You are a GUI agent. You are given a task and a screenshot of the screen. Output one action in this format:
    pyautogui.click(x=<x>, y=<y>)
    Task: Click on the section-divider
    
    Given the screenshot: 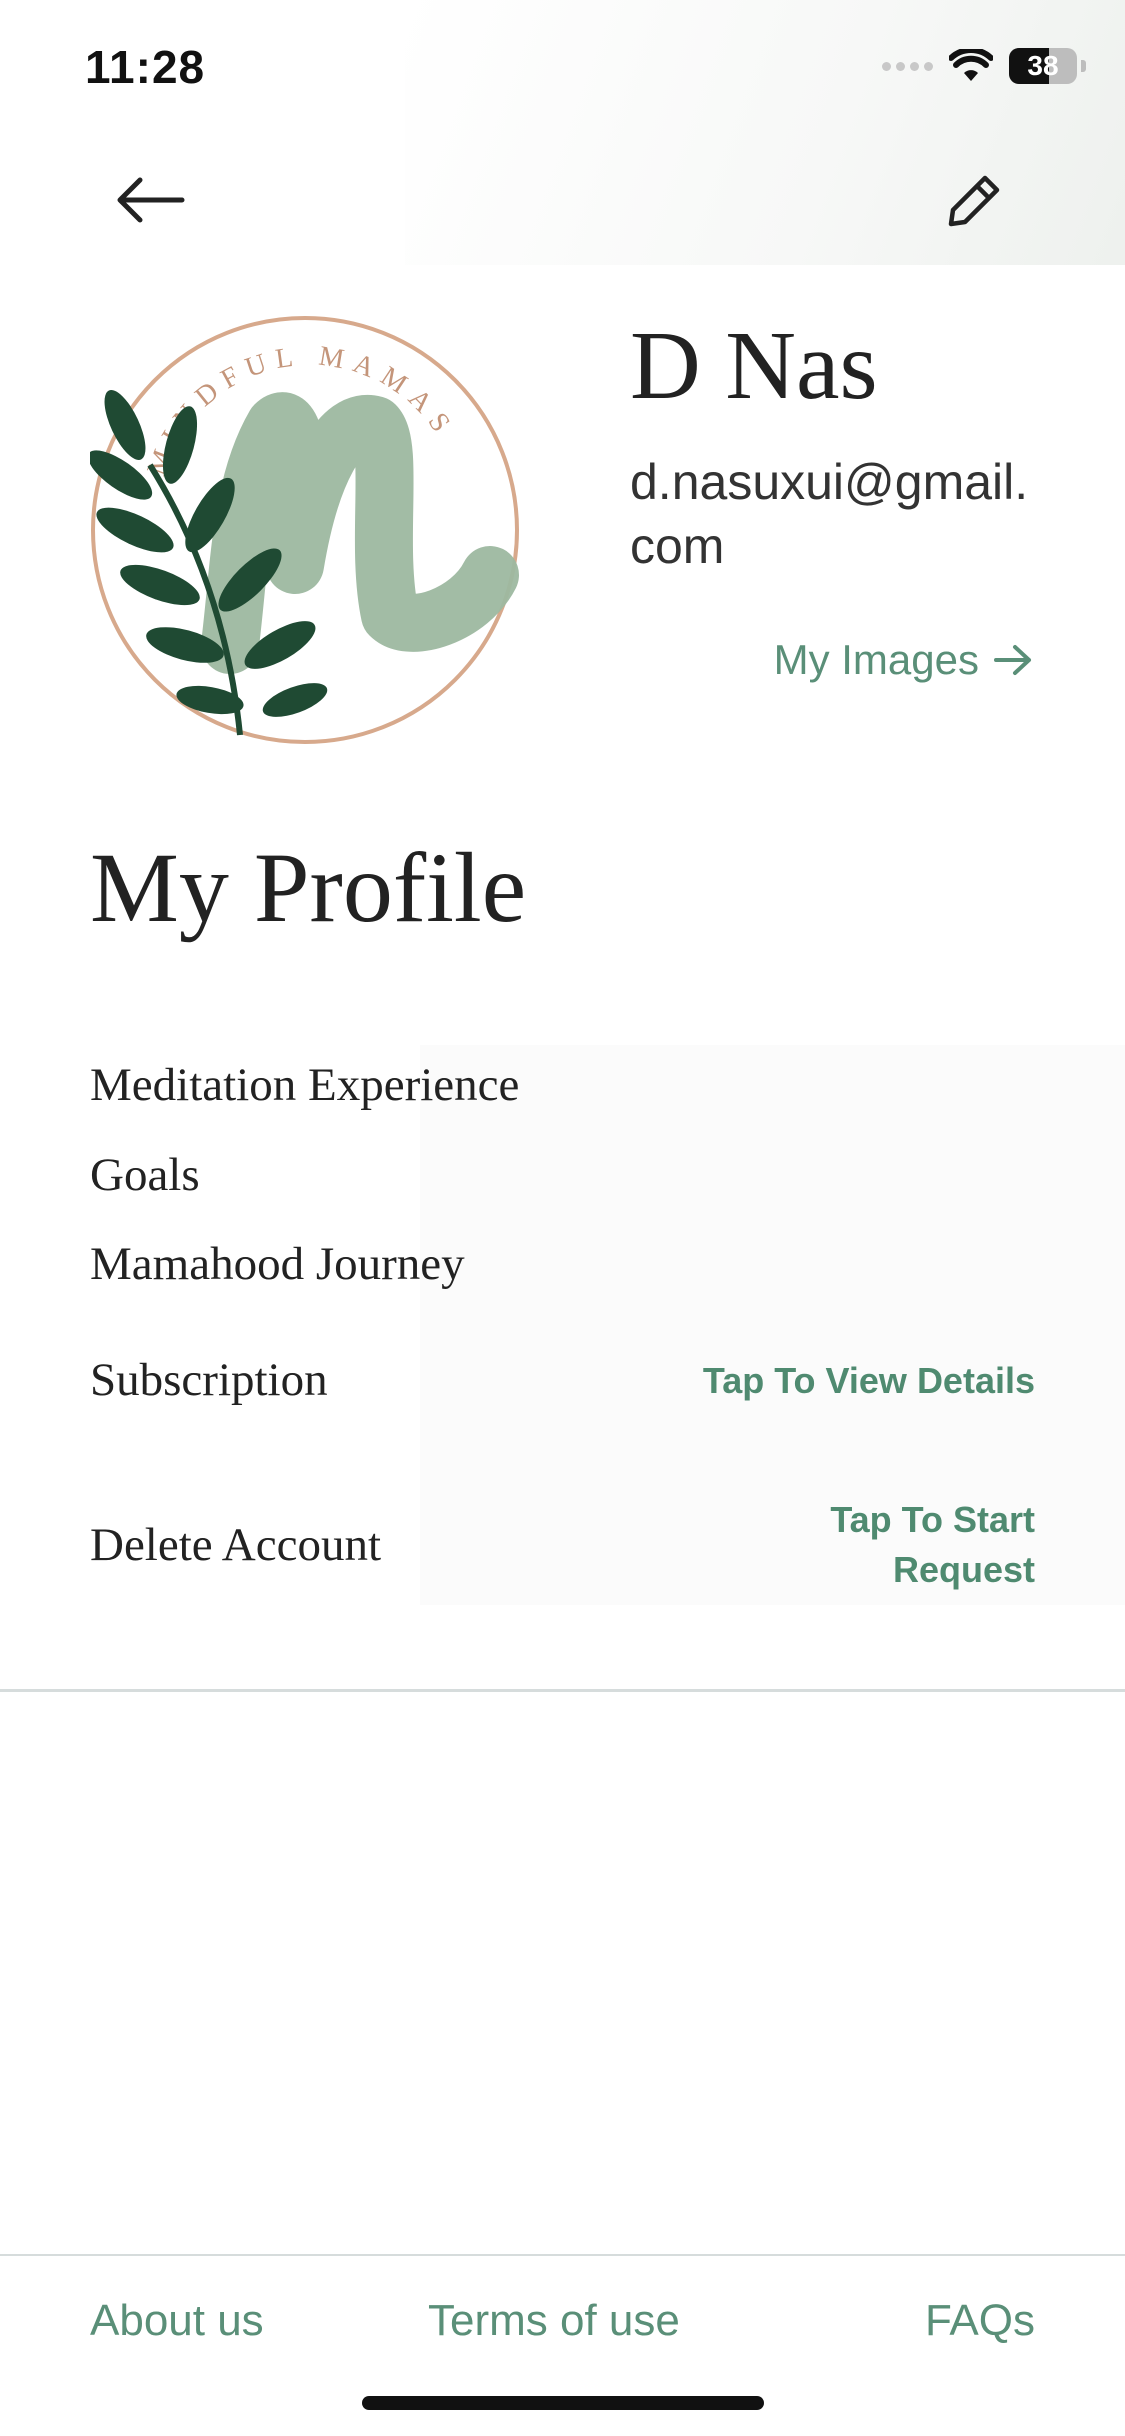 What is the action you would take?
    pyautogui.click(x=562, y=1690)
    